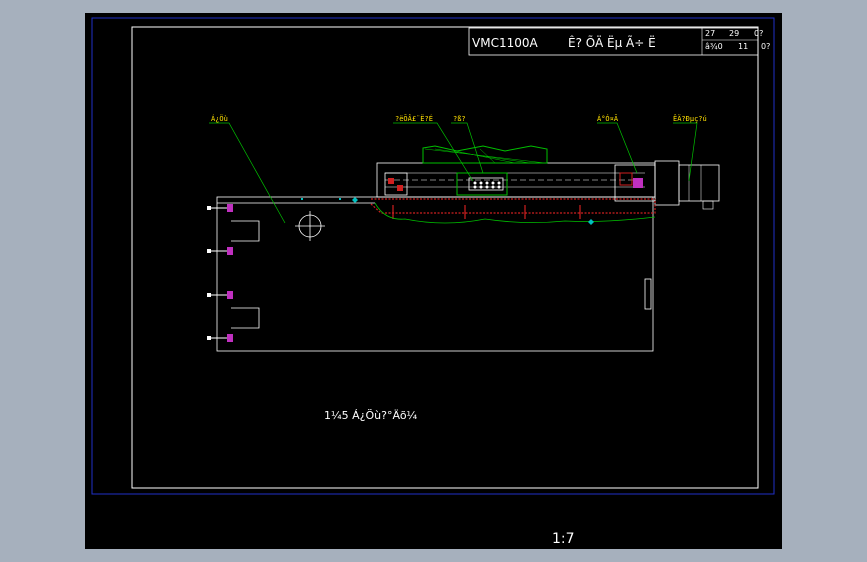  What do you see at coordinates (435, 274) in the screenshot?
I see `column-body` at bounding box center [435, 274].